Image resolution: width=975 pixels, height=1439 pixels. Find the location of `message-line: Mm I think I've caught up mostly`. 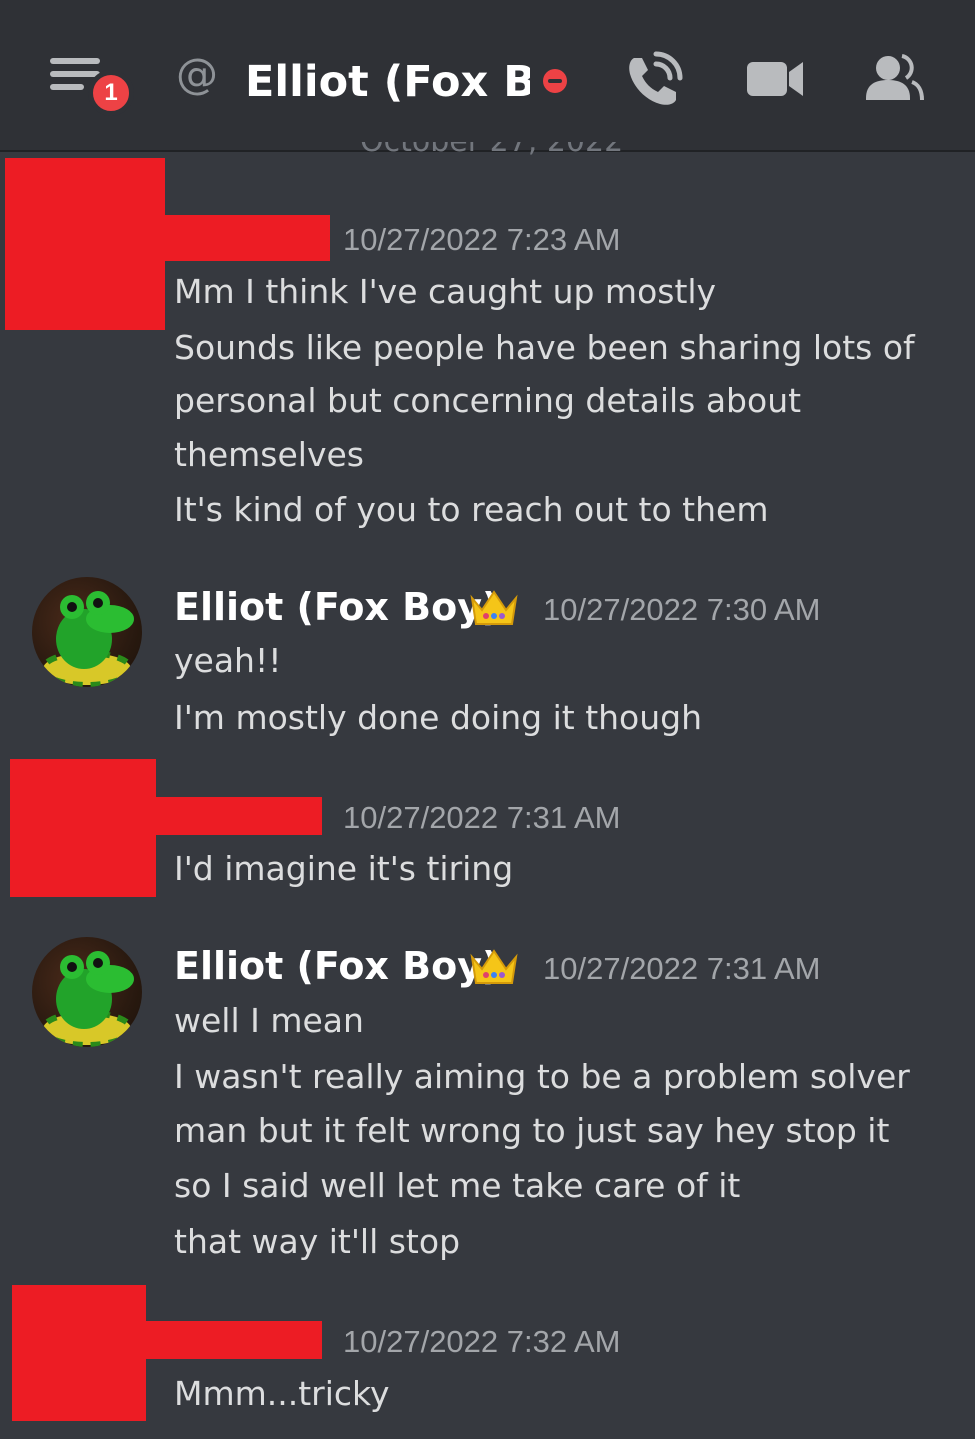

message-line: Mm I think I've caught up mostly is located at coordinates (445, 291).